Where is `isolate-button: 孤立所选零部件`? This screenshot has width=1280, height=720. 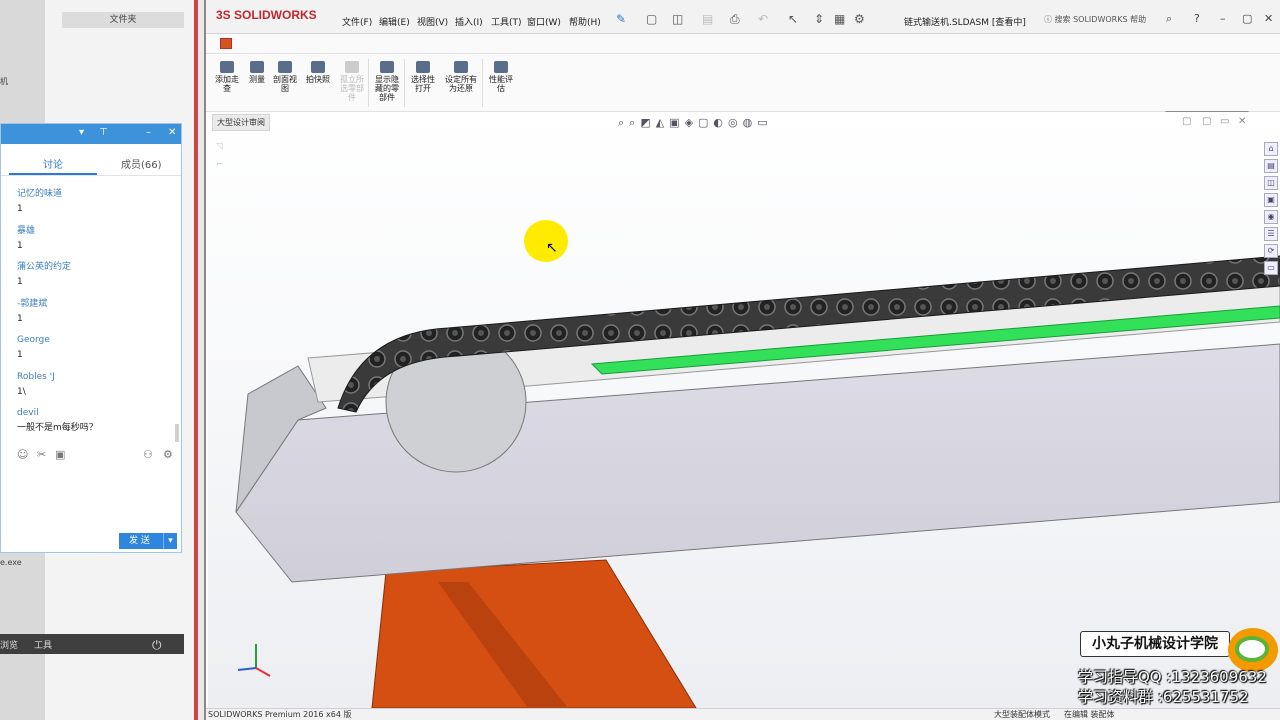 isolate-button: 孤立所选零部件 is located at coordinates (352, 81).